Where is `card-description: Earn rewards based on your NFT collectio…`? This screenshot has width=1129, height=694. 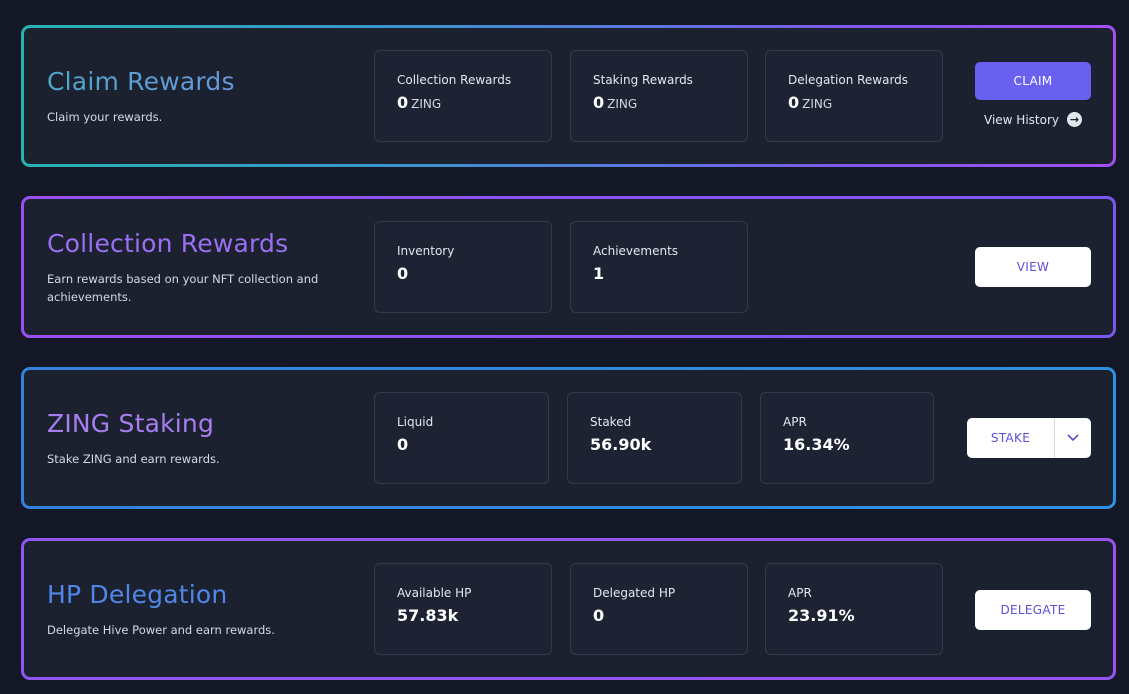 card-description: Earn rewards based on your NFT collectio… is located at coordinates (183, 287).